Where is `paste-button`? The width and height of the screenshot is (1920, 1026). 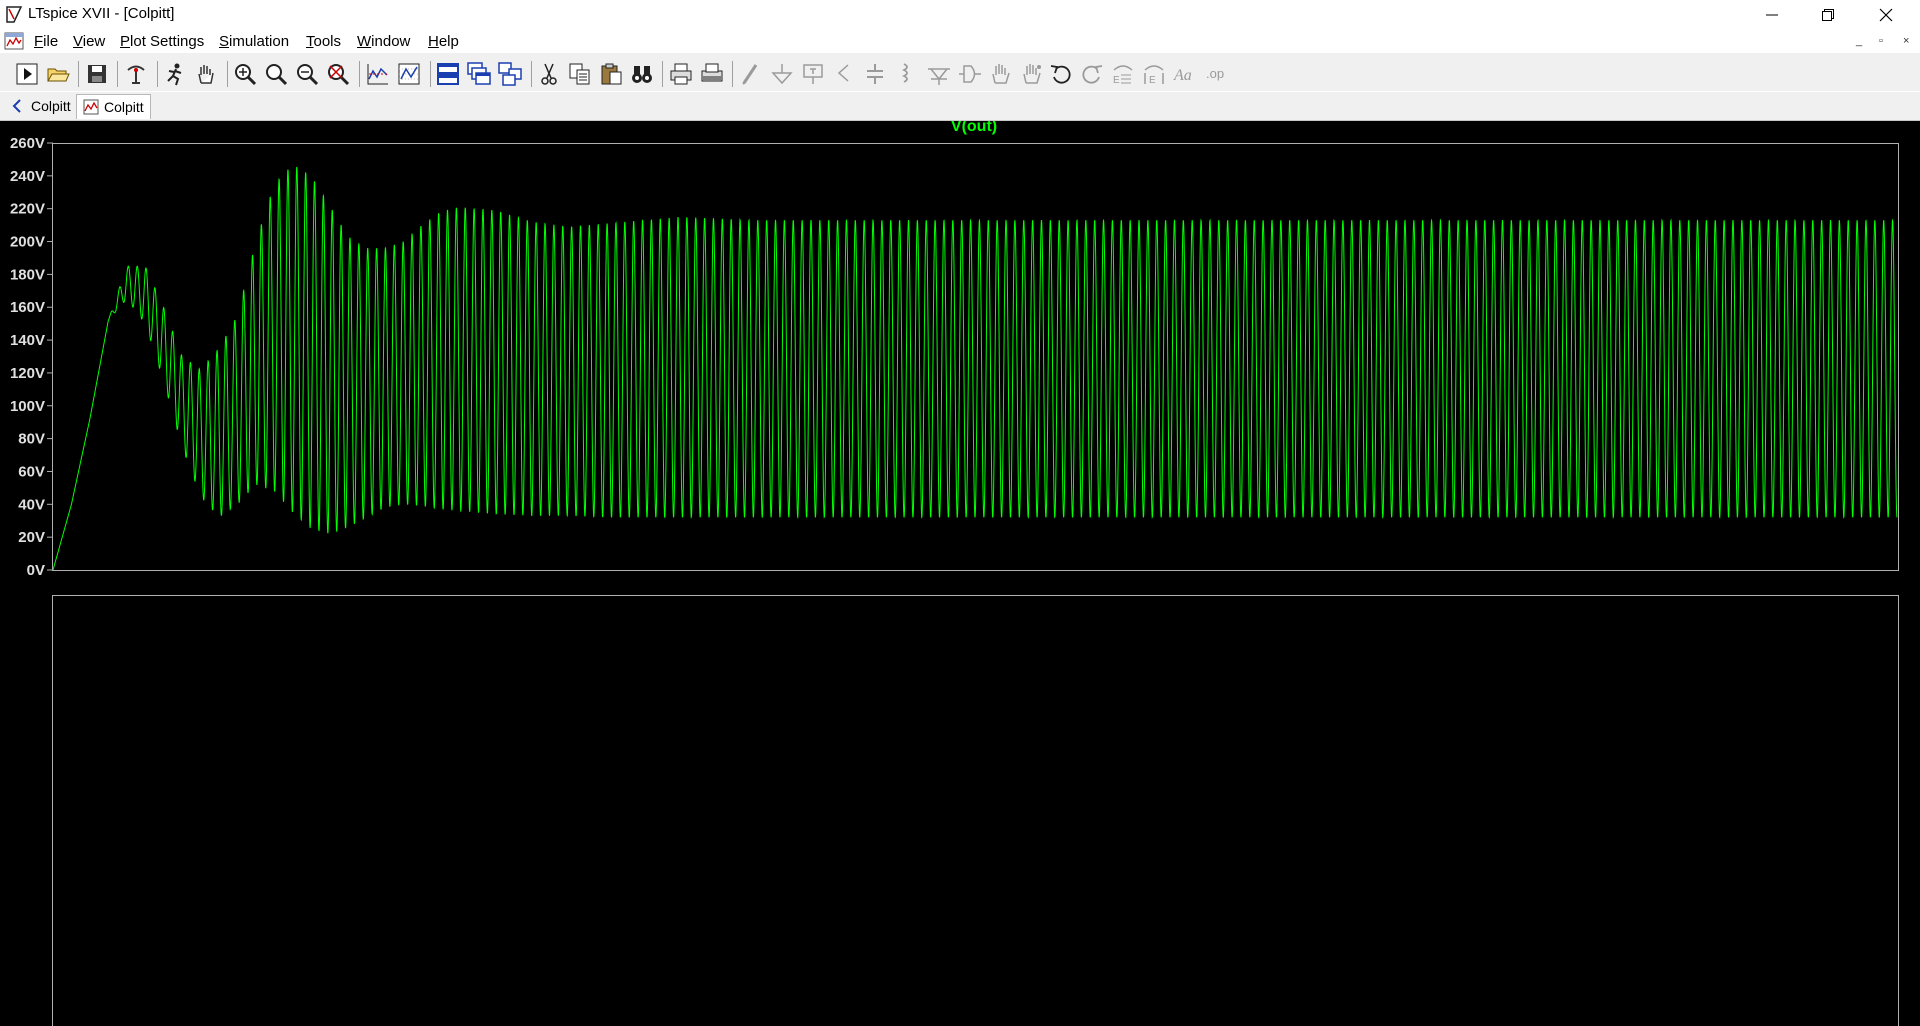
paste-button is located at coordinates (611, 74).